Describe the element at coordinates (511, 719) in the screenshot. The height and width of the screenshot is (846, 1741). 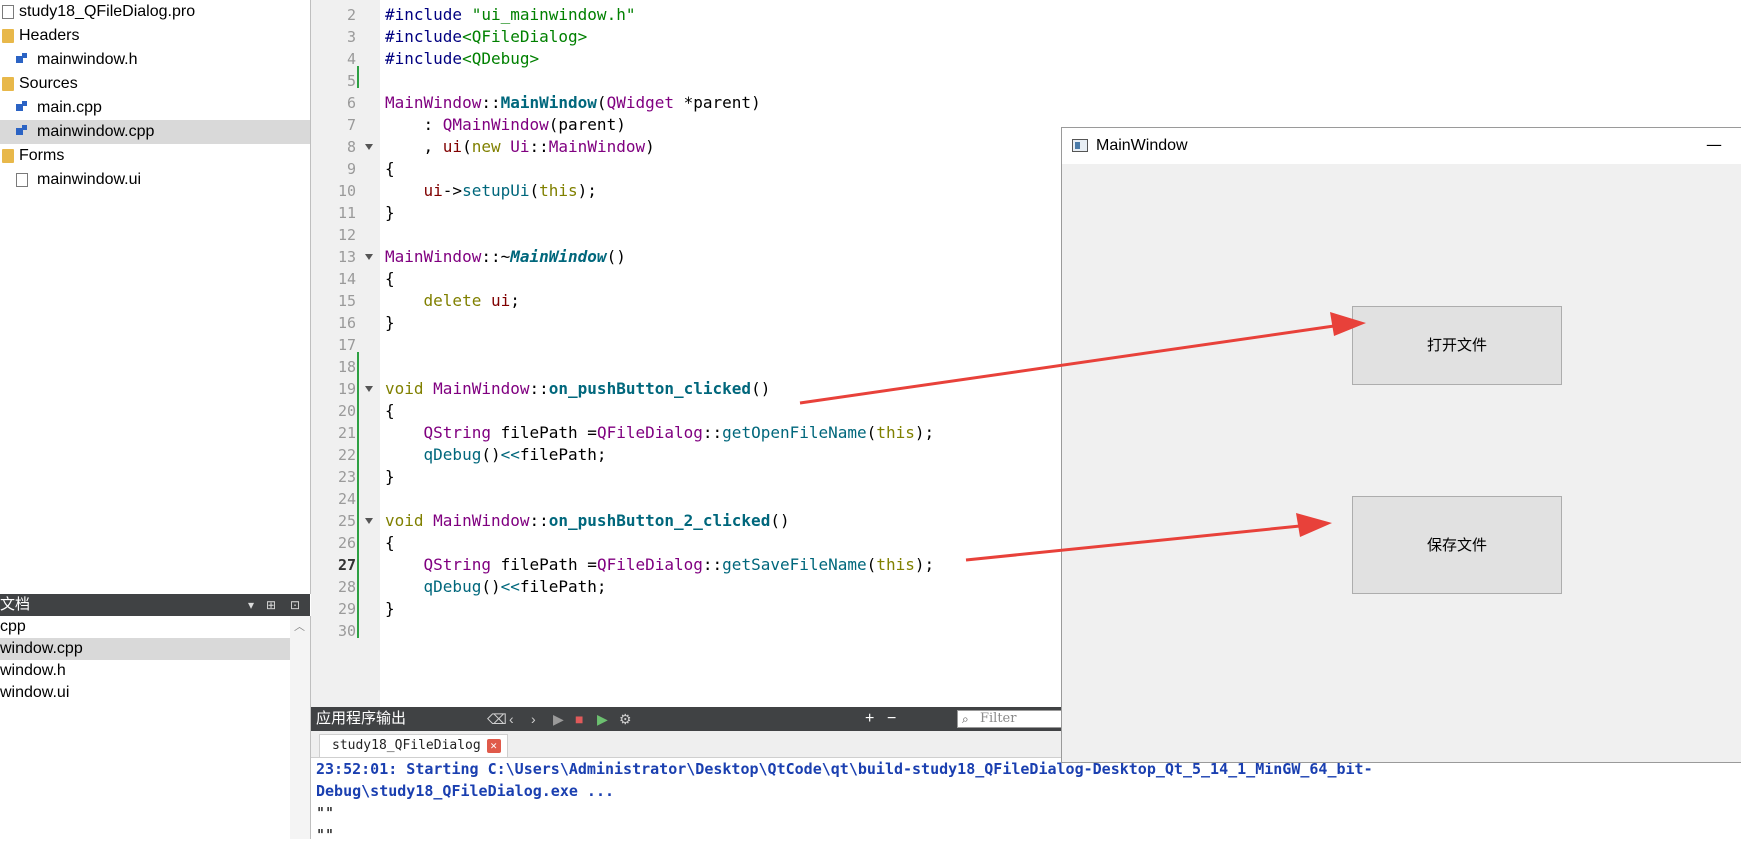
I see `prev-icon: ‹` at that location.